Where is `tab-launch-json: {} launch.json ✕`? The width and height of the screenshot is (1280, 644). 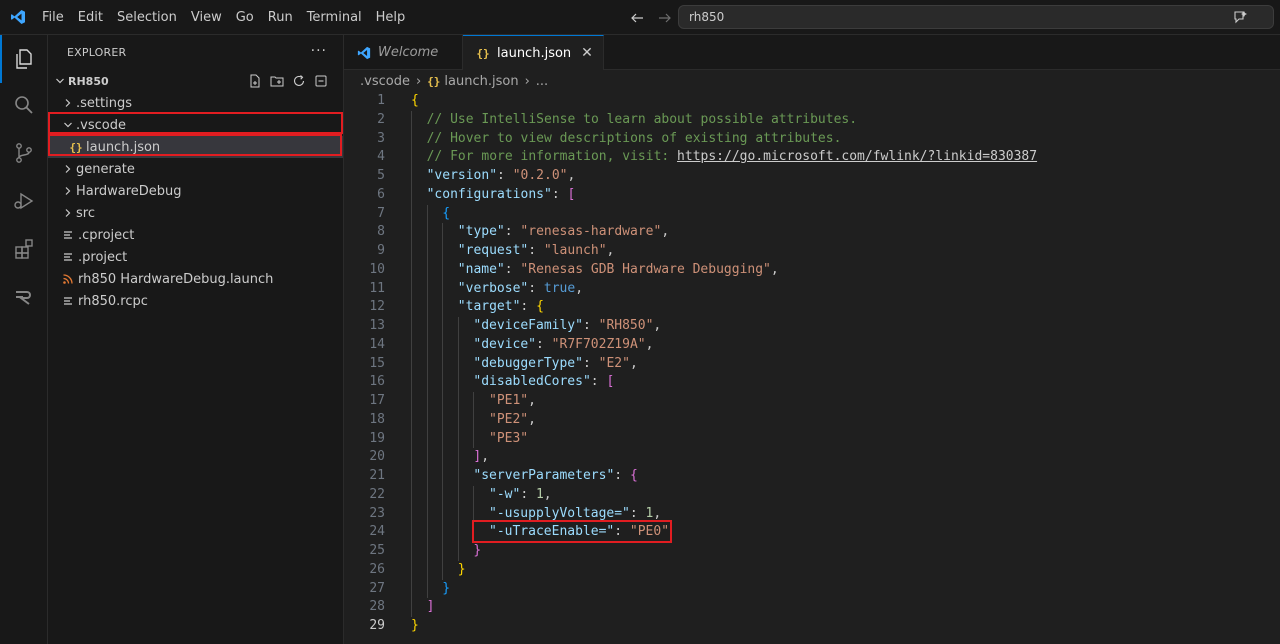
tab-launch-json: {} launch.json ✕ is located at coordinates (533, 52).